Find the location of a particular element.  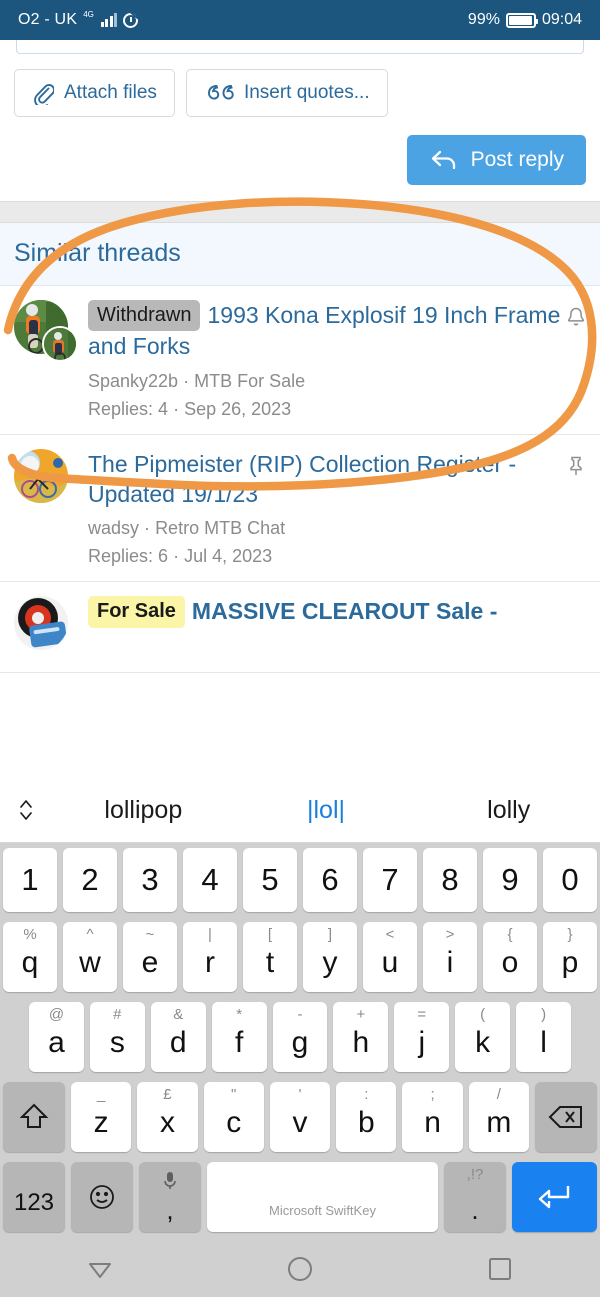

android-navigation-bar is located at coordinates (300, 1268).